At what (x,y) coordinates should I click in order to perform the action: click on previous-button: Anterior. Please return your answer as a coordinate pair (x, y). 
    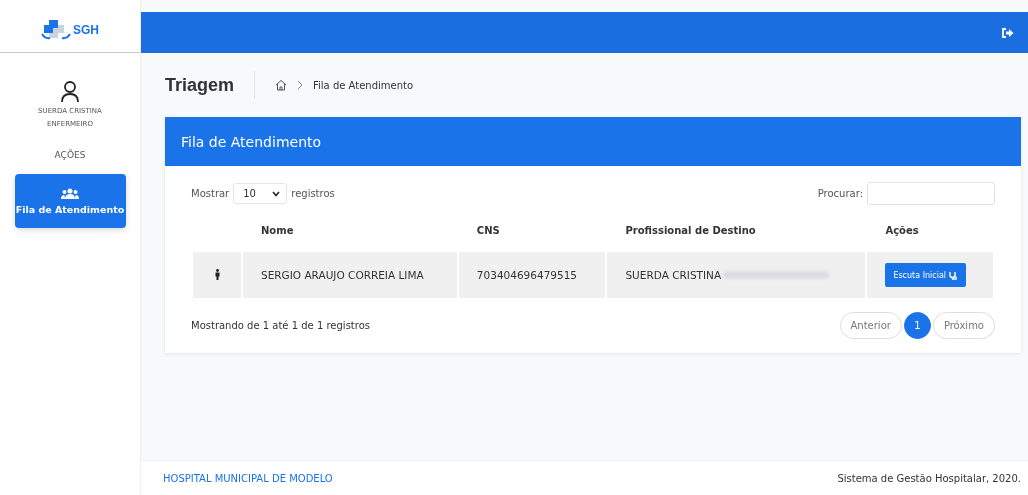
    Looking at the image, I should click on (870, 325).